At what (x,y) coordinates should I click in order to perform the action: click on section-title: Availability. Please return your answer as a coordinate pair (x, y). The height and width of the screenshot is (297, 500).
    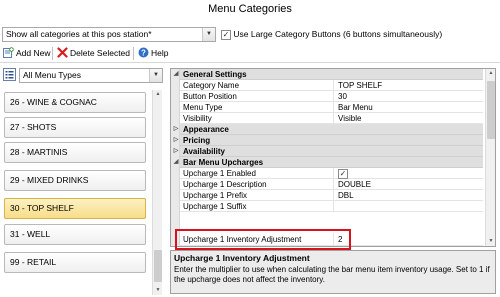
    Looking at the image, I should click on (204, 151).